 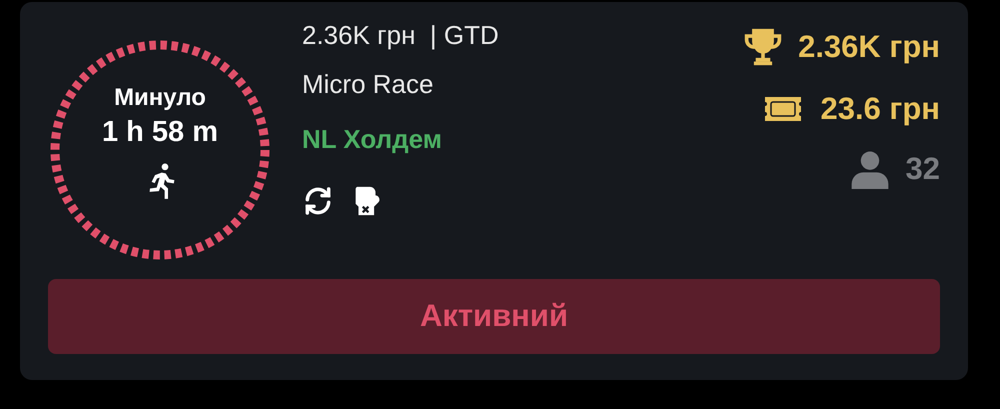 I want to click on game-type: NL Холдем, so click(x=373, y=139).